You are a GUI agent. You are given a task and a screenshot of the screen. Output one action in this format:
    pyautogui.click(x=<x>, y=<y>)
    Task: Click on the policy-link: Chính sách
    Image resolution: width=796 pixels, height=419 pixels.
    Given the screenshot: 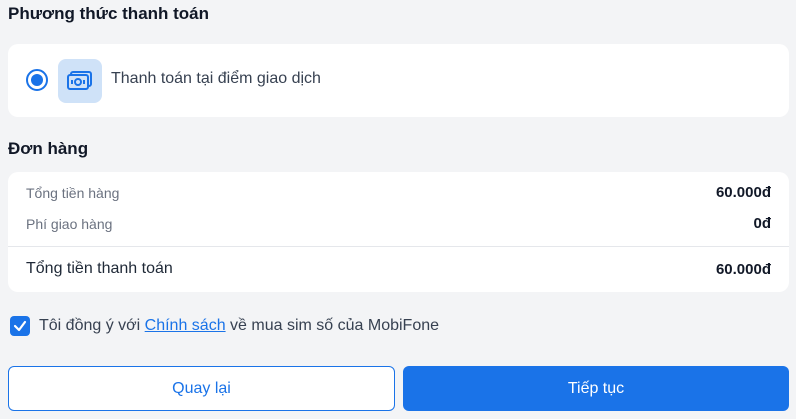 What is the action you would take?
    pyautogui.click(x=185, y=325)
    